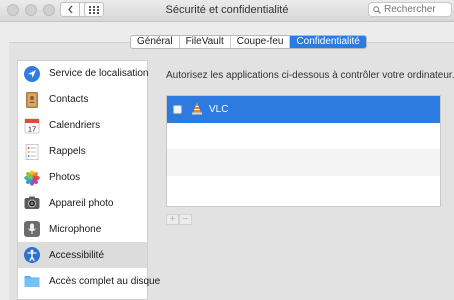 This screenshot has width=454, height=300. I want to click on sidebar-item-label: Service de localisation, so click(99, 74).